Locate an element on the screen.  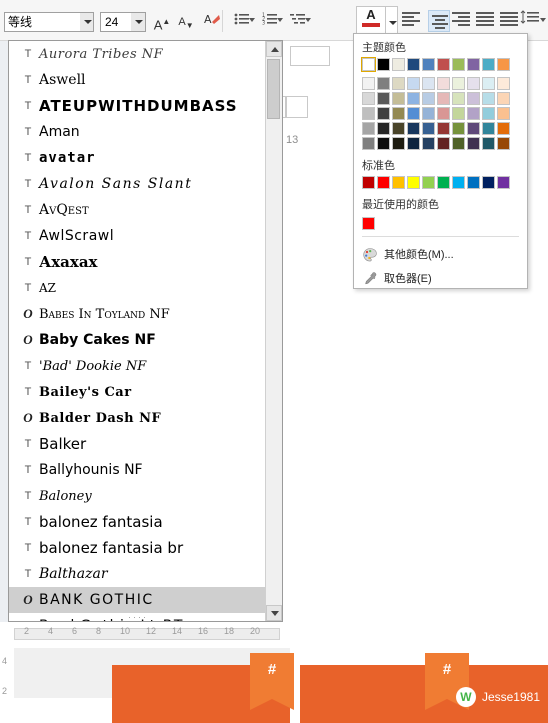
bullets-dropdown-arrow is located at coordinates (252, 20).